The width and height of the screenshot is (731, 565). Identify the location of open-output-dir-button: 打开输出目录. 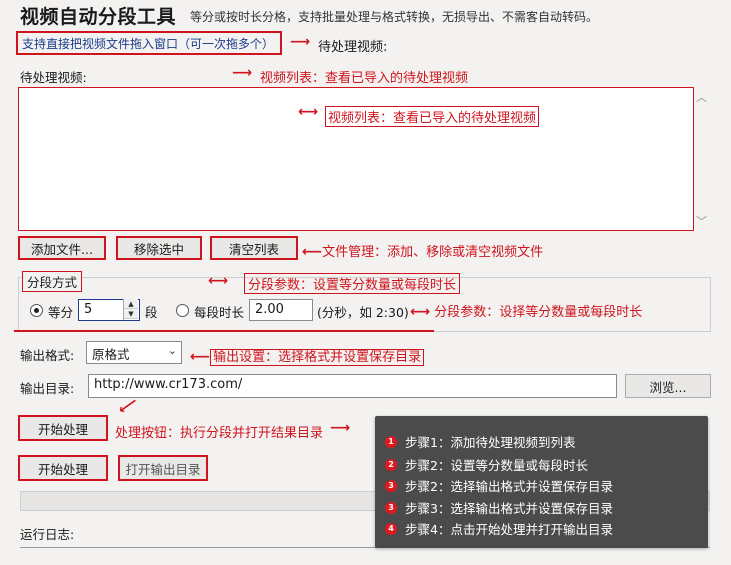
(163, 468).